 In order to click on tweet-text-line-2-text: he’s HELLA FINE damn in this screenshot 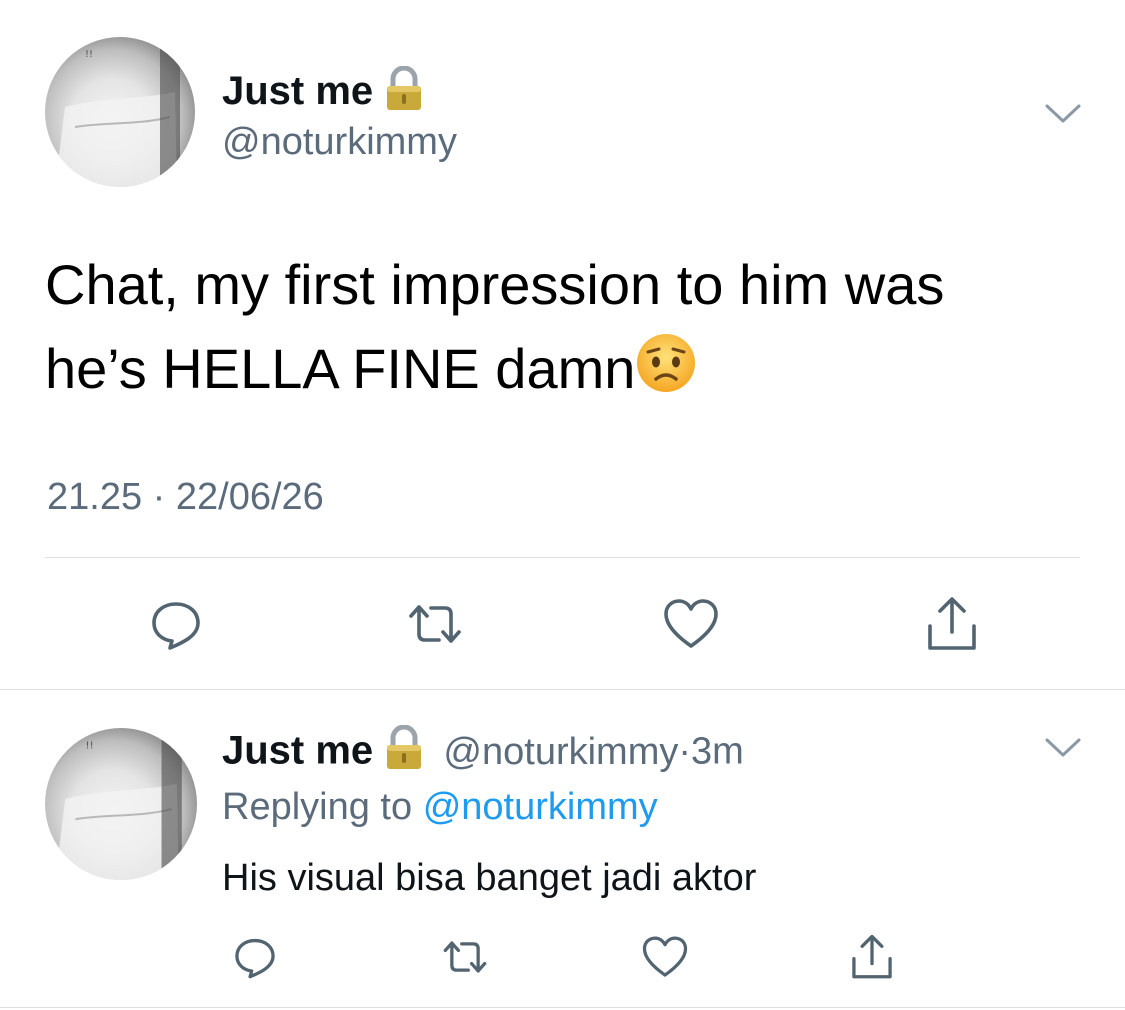, I will do `click(340, 368)`.